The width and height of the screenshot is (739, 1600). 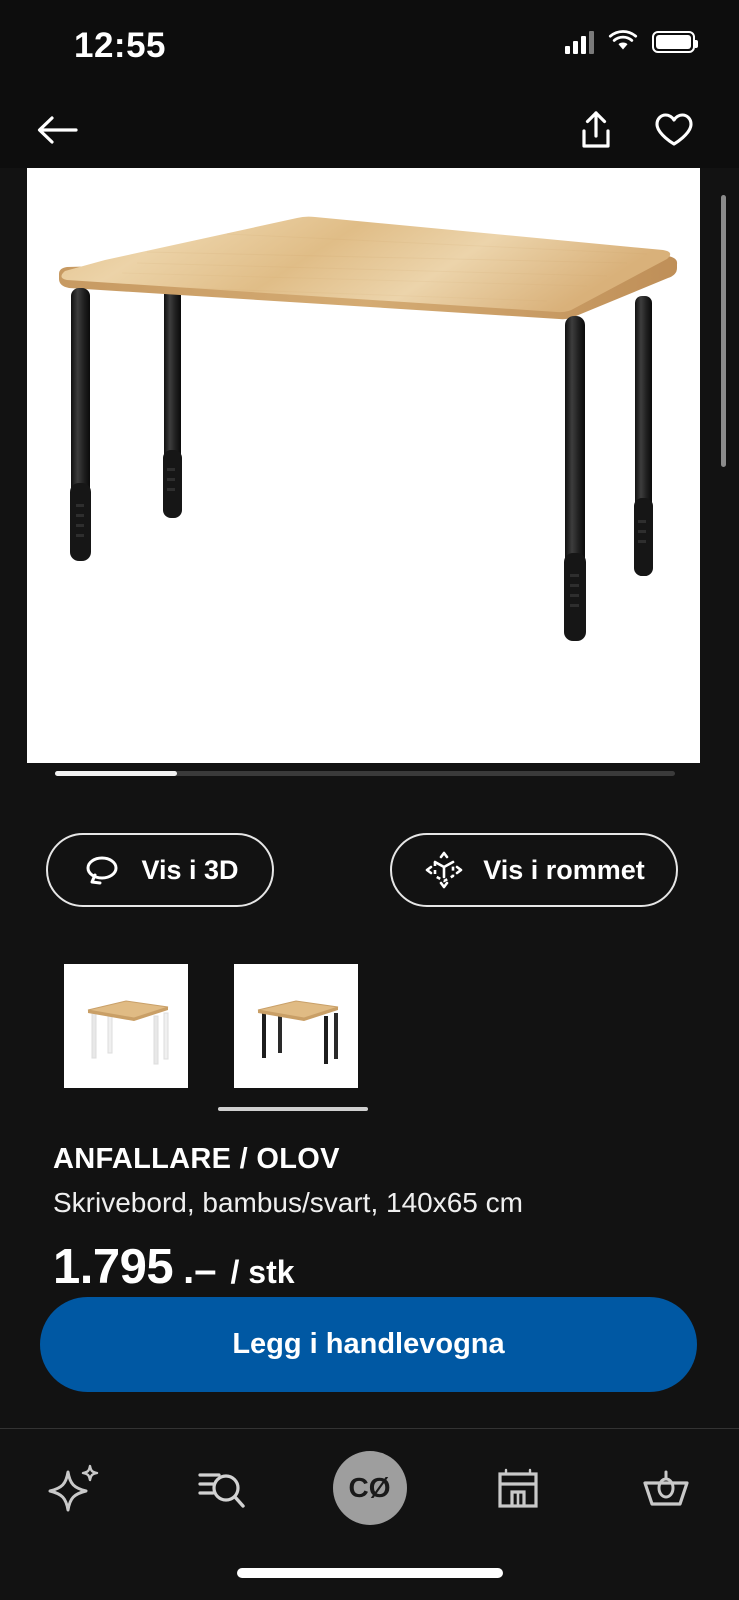 I want to click on ar-cube-icon, so click(x=444, y=870).